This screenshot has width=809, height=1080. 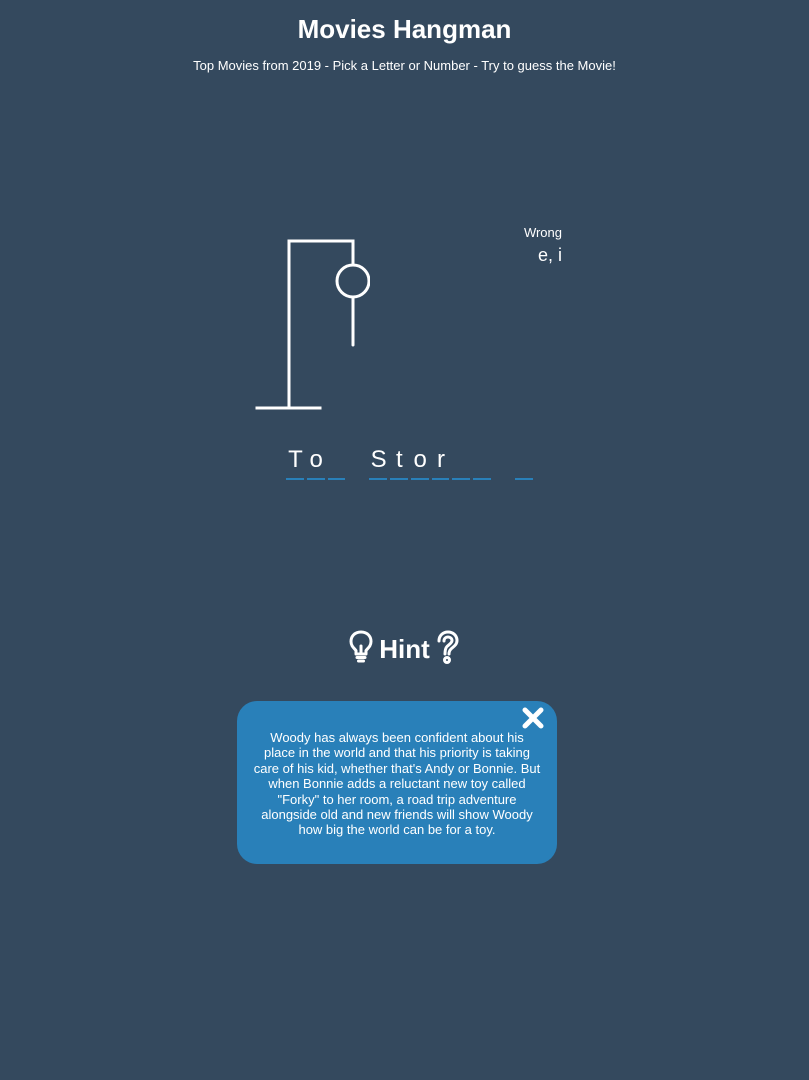 I want to click on letter-slot: t, so click(x=399, y=463).